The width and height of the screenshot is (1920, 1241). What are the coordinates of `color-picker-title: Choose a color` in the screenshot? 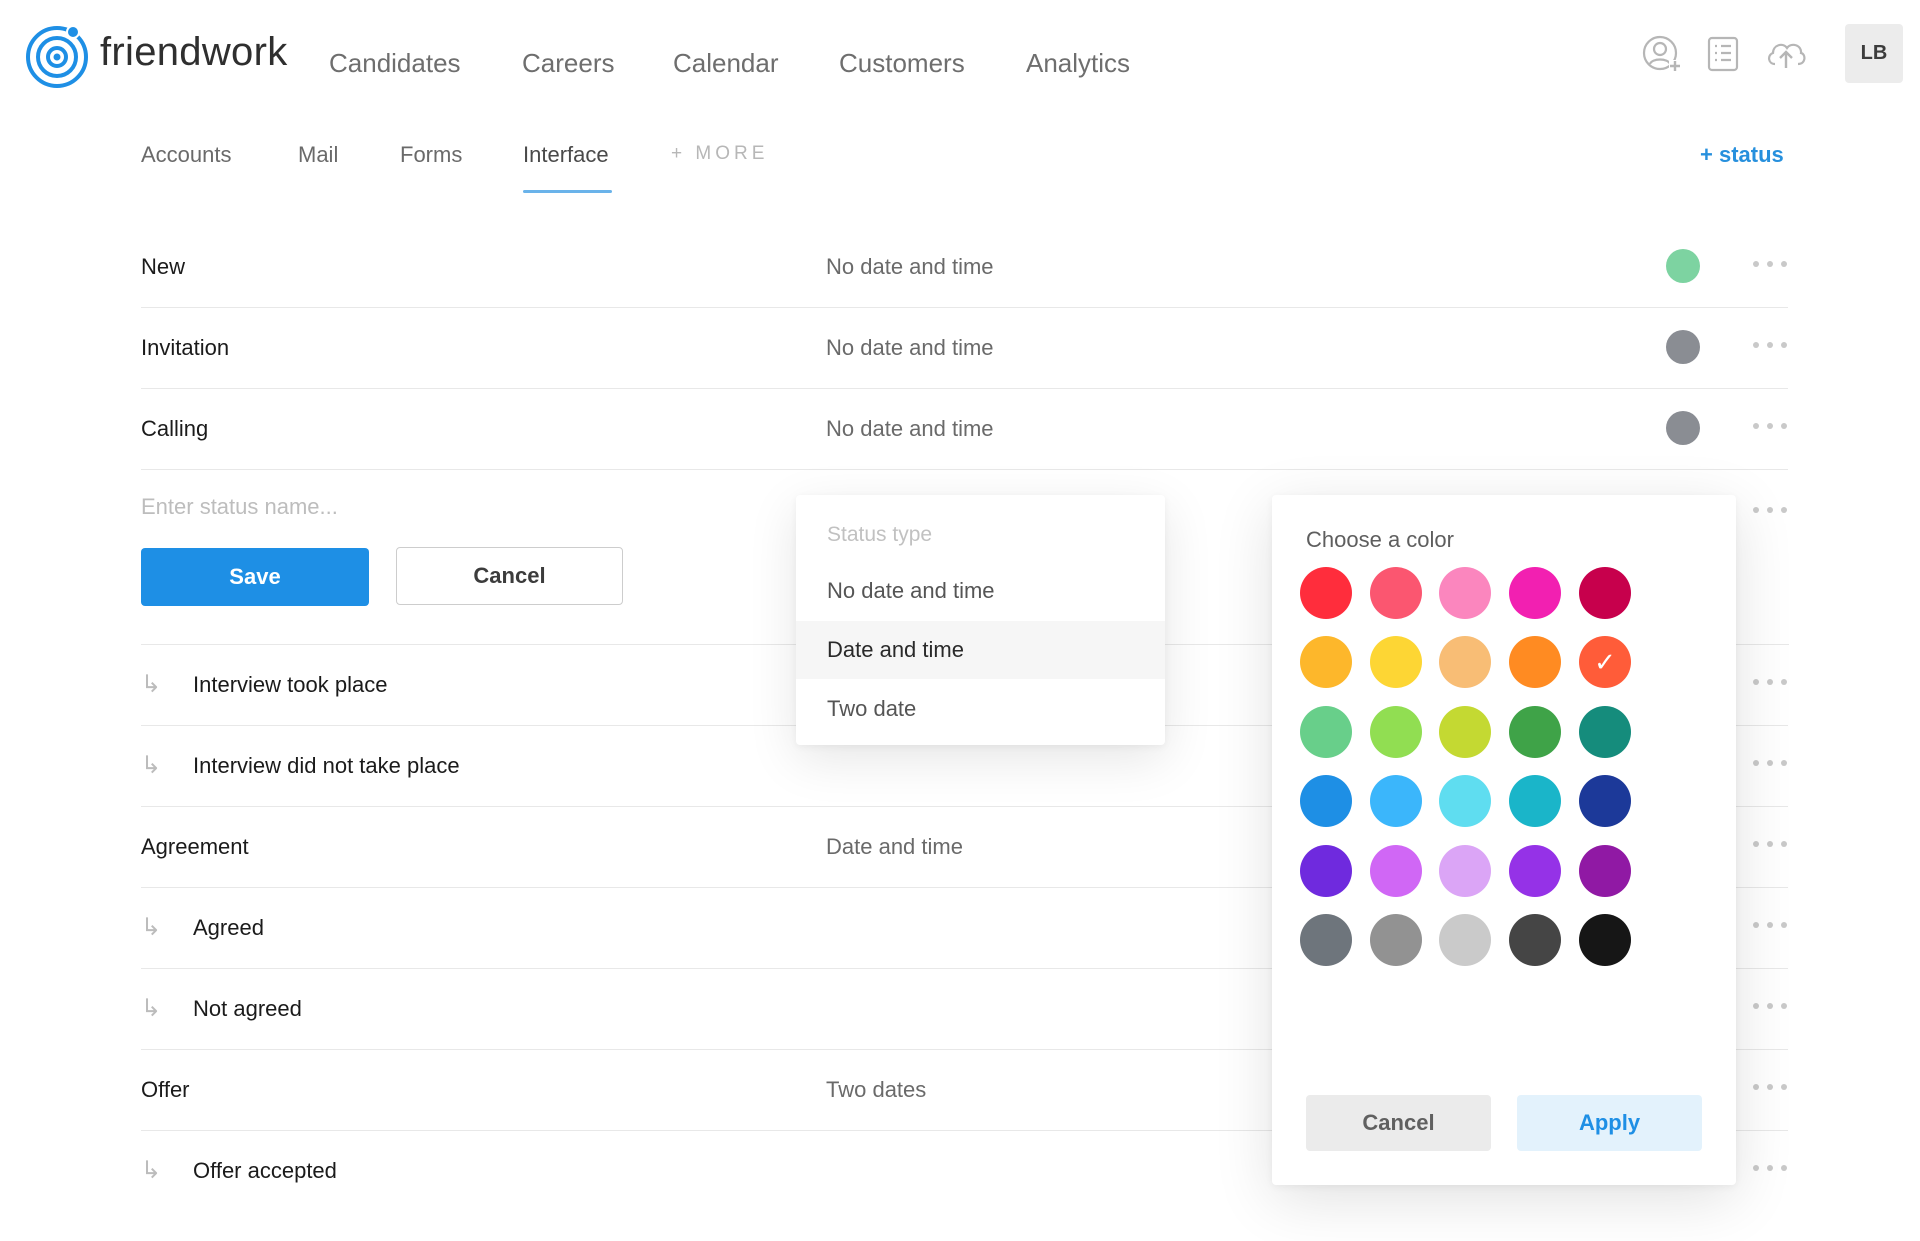 It's located at (1380, 539).